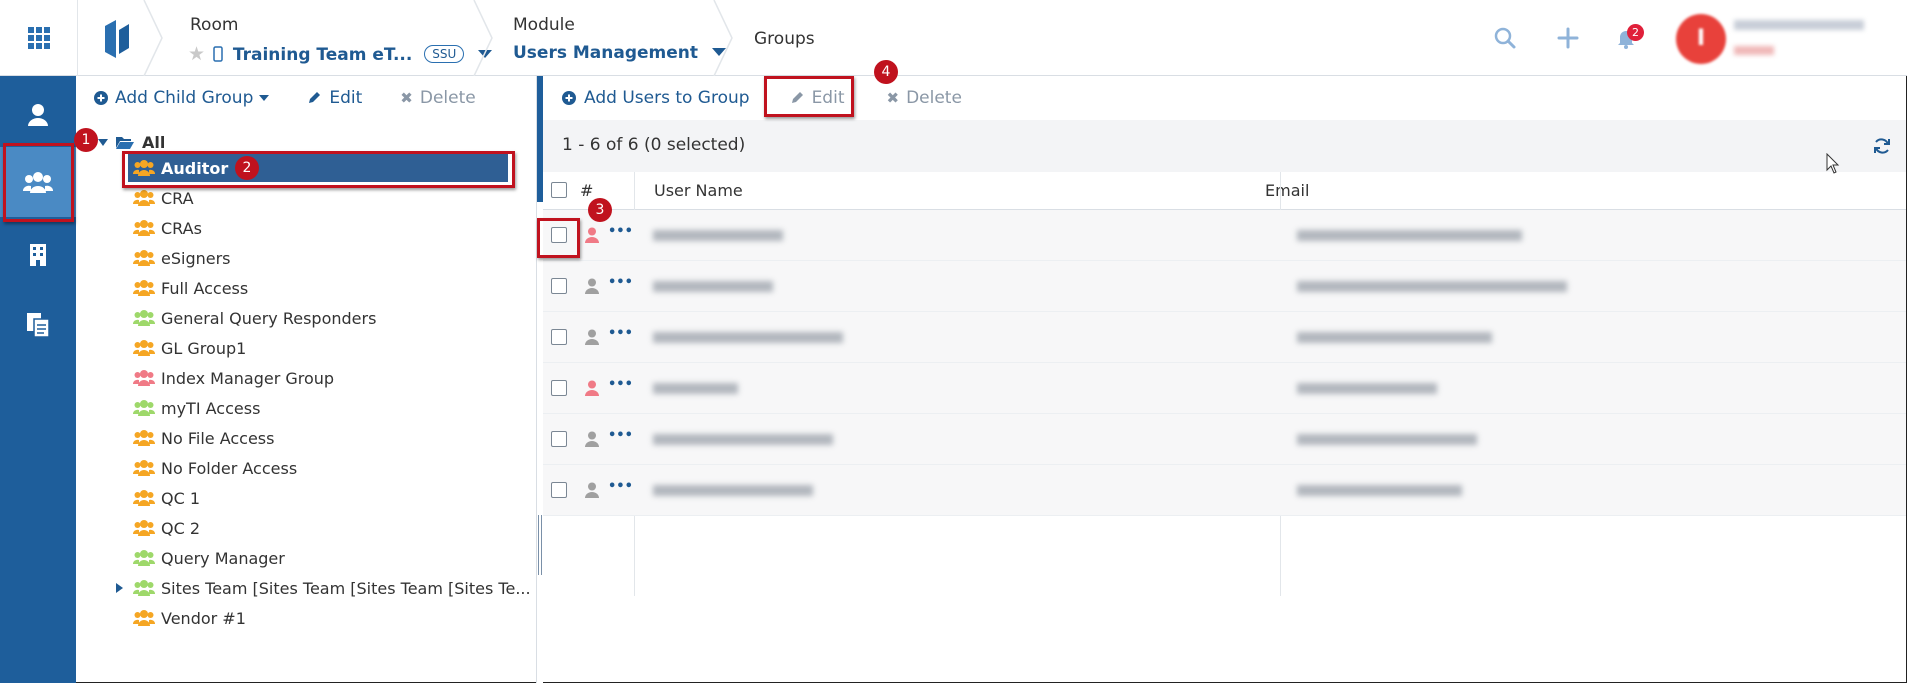  I want to click on tree-item: No Folder Access, so click(215, 468).